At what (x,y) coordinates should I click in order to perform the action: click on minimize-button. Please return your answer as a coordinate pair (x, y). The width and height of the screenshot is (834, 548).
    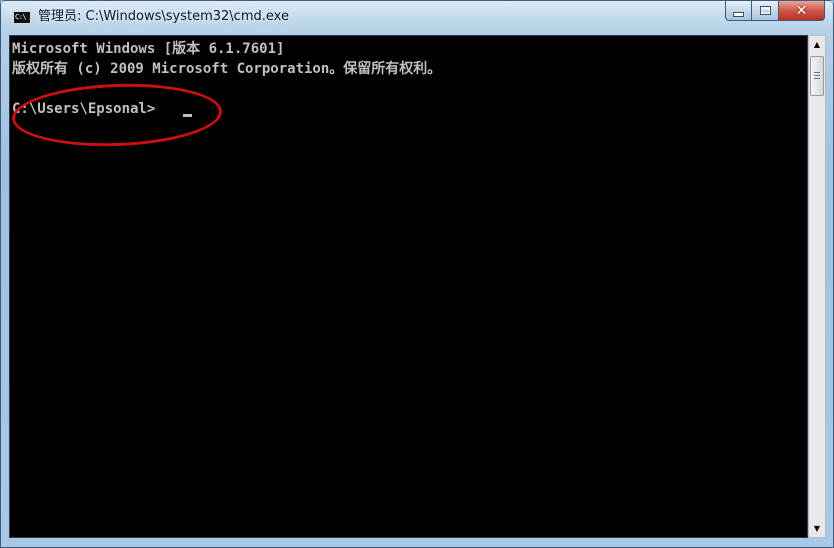
    Looking at the image, I should click on (738, 11).